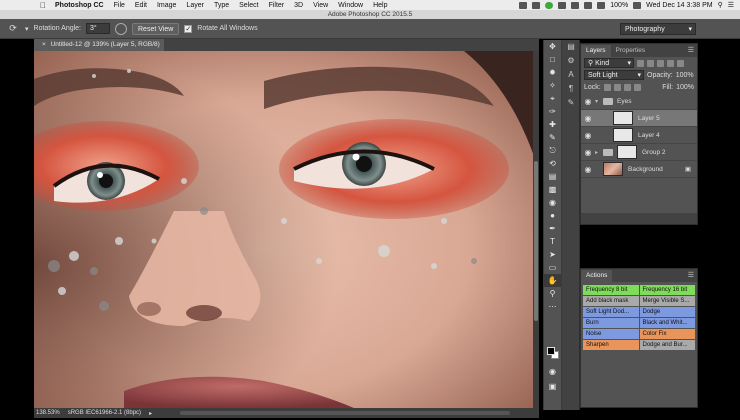 The width and height of the screenshot is (740, 420). Describe the element at coordinates (552, 163) in the screenshot. I see `history-brush-tool-icon: ⟲` at that location.